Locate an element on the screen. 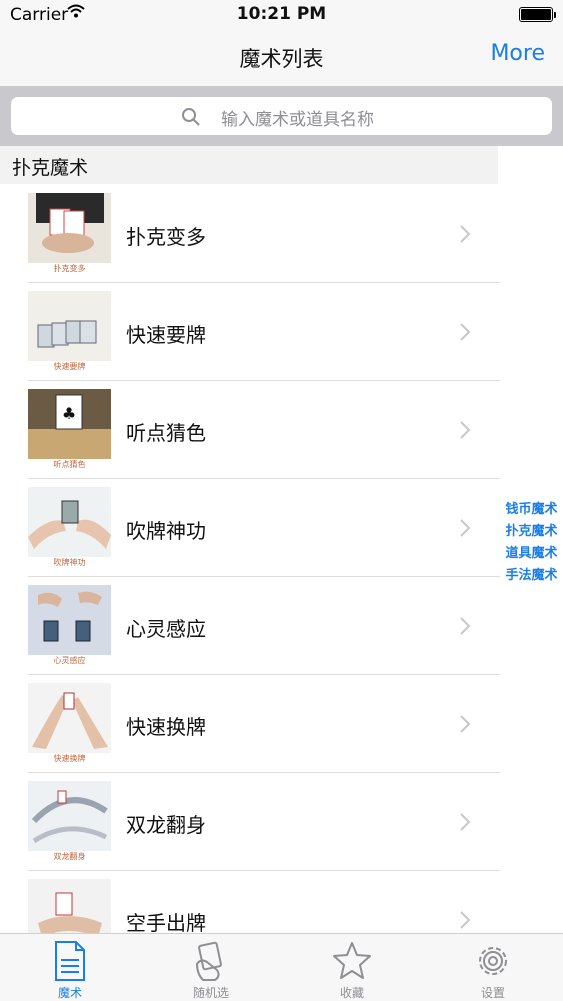 The height and width of the screenshot is (1001, 563). thumbnail-image: 快速要牌 is located at coordinates (69, 332).